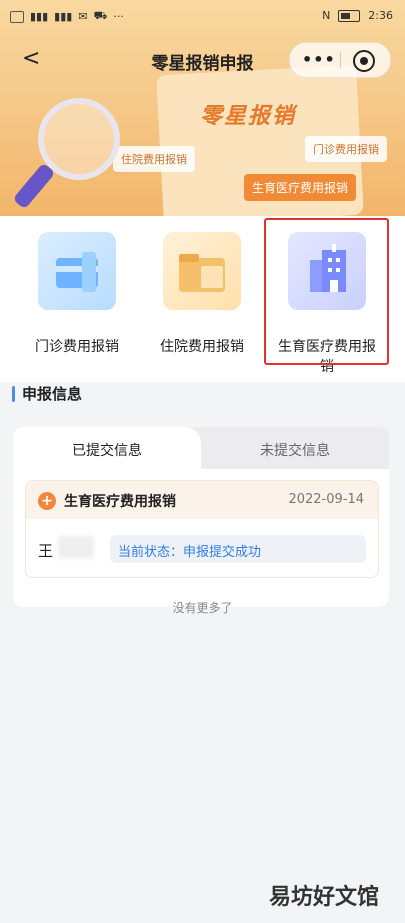 This screenshot has width=405, height=923. What do you see at coordinates (107, 451) in the screenshot?
I see `tab-submitted-label: 已提交信息` at bounding box center [107, 451].